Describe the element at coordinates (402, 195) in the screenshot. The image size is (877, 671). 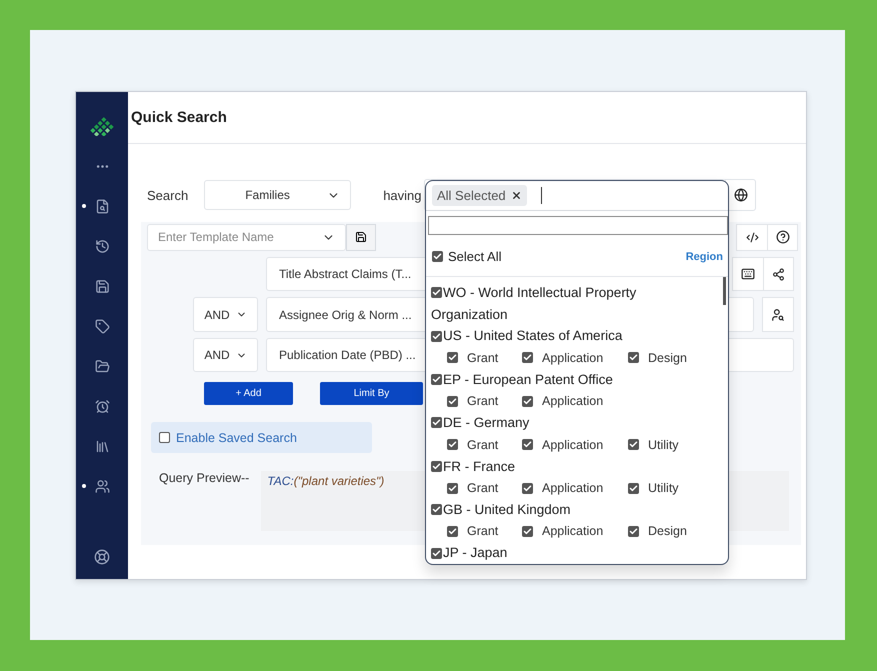
I see `having-label: having` at that location.